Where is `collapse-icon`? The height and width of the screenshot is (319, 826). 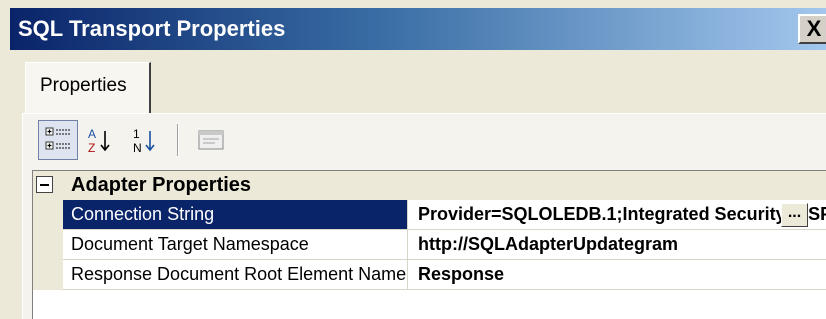
collapse-icon is located at coordinates (44, 184).